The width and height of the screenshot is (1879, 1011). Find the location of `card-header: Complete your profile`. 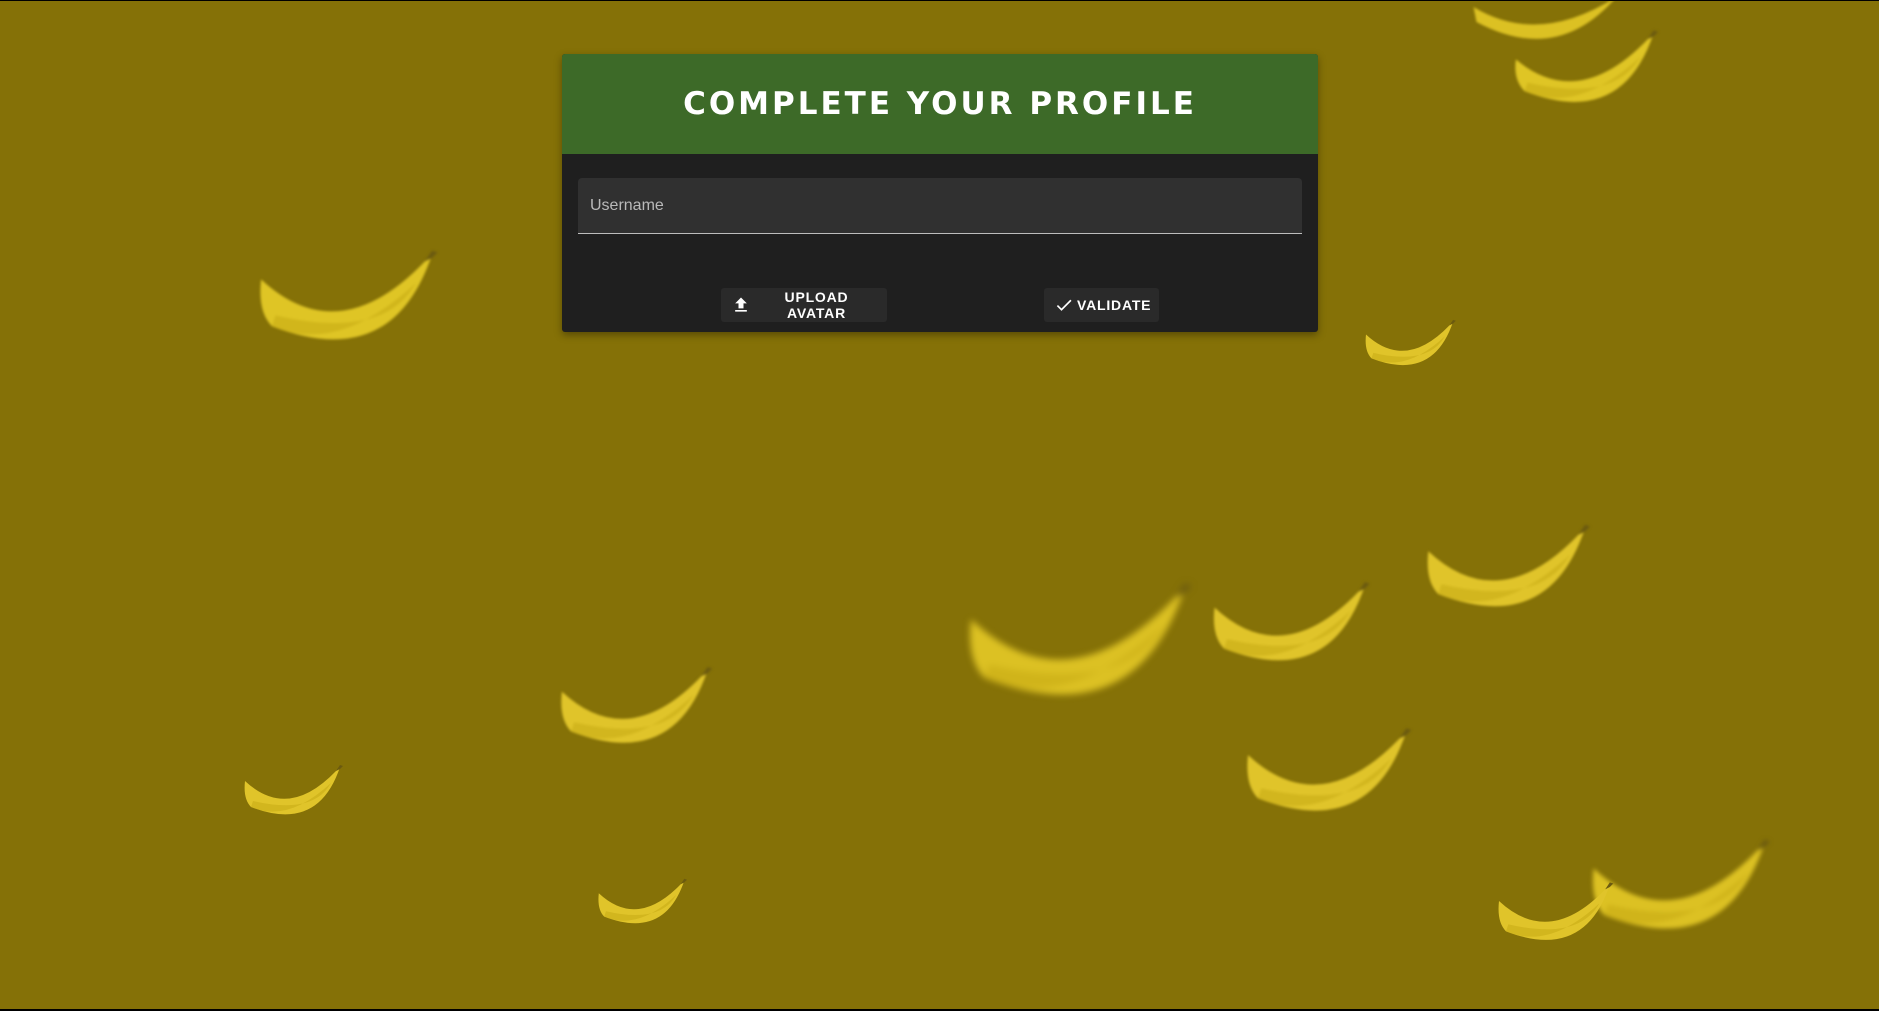

card-header: Complete your profile is located at coordinates (940, 104).